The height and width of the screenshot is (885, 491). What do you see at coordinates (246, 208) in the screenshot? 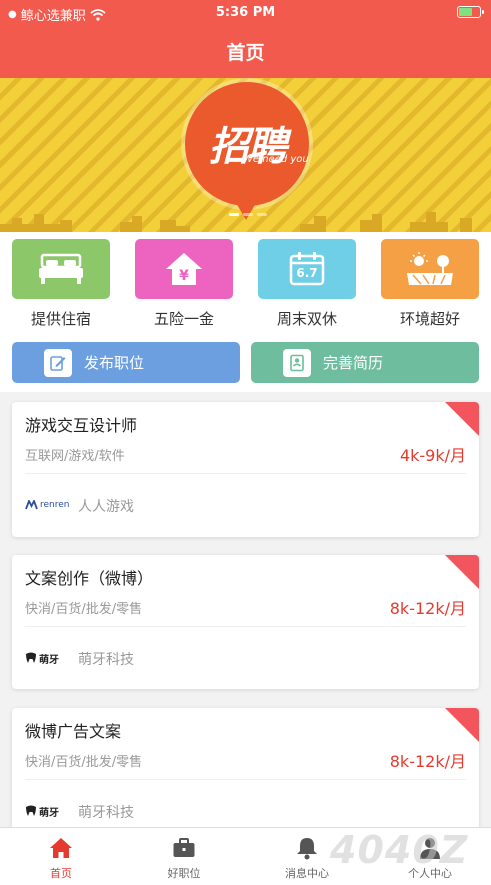
I see `bubble-tail` at bounding box center [246, 208].